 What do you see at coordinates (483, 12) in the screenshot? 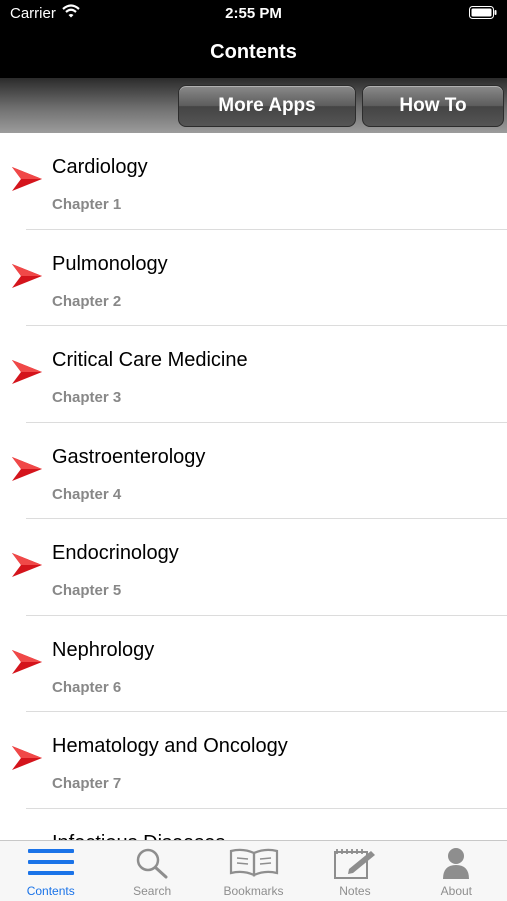
I see `battery-icon` at bounding box center [483, 12].